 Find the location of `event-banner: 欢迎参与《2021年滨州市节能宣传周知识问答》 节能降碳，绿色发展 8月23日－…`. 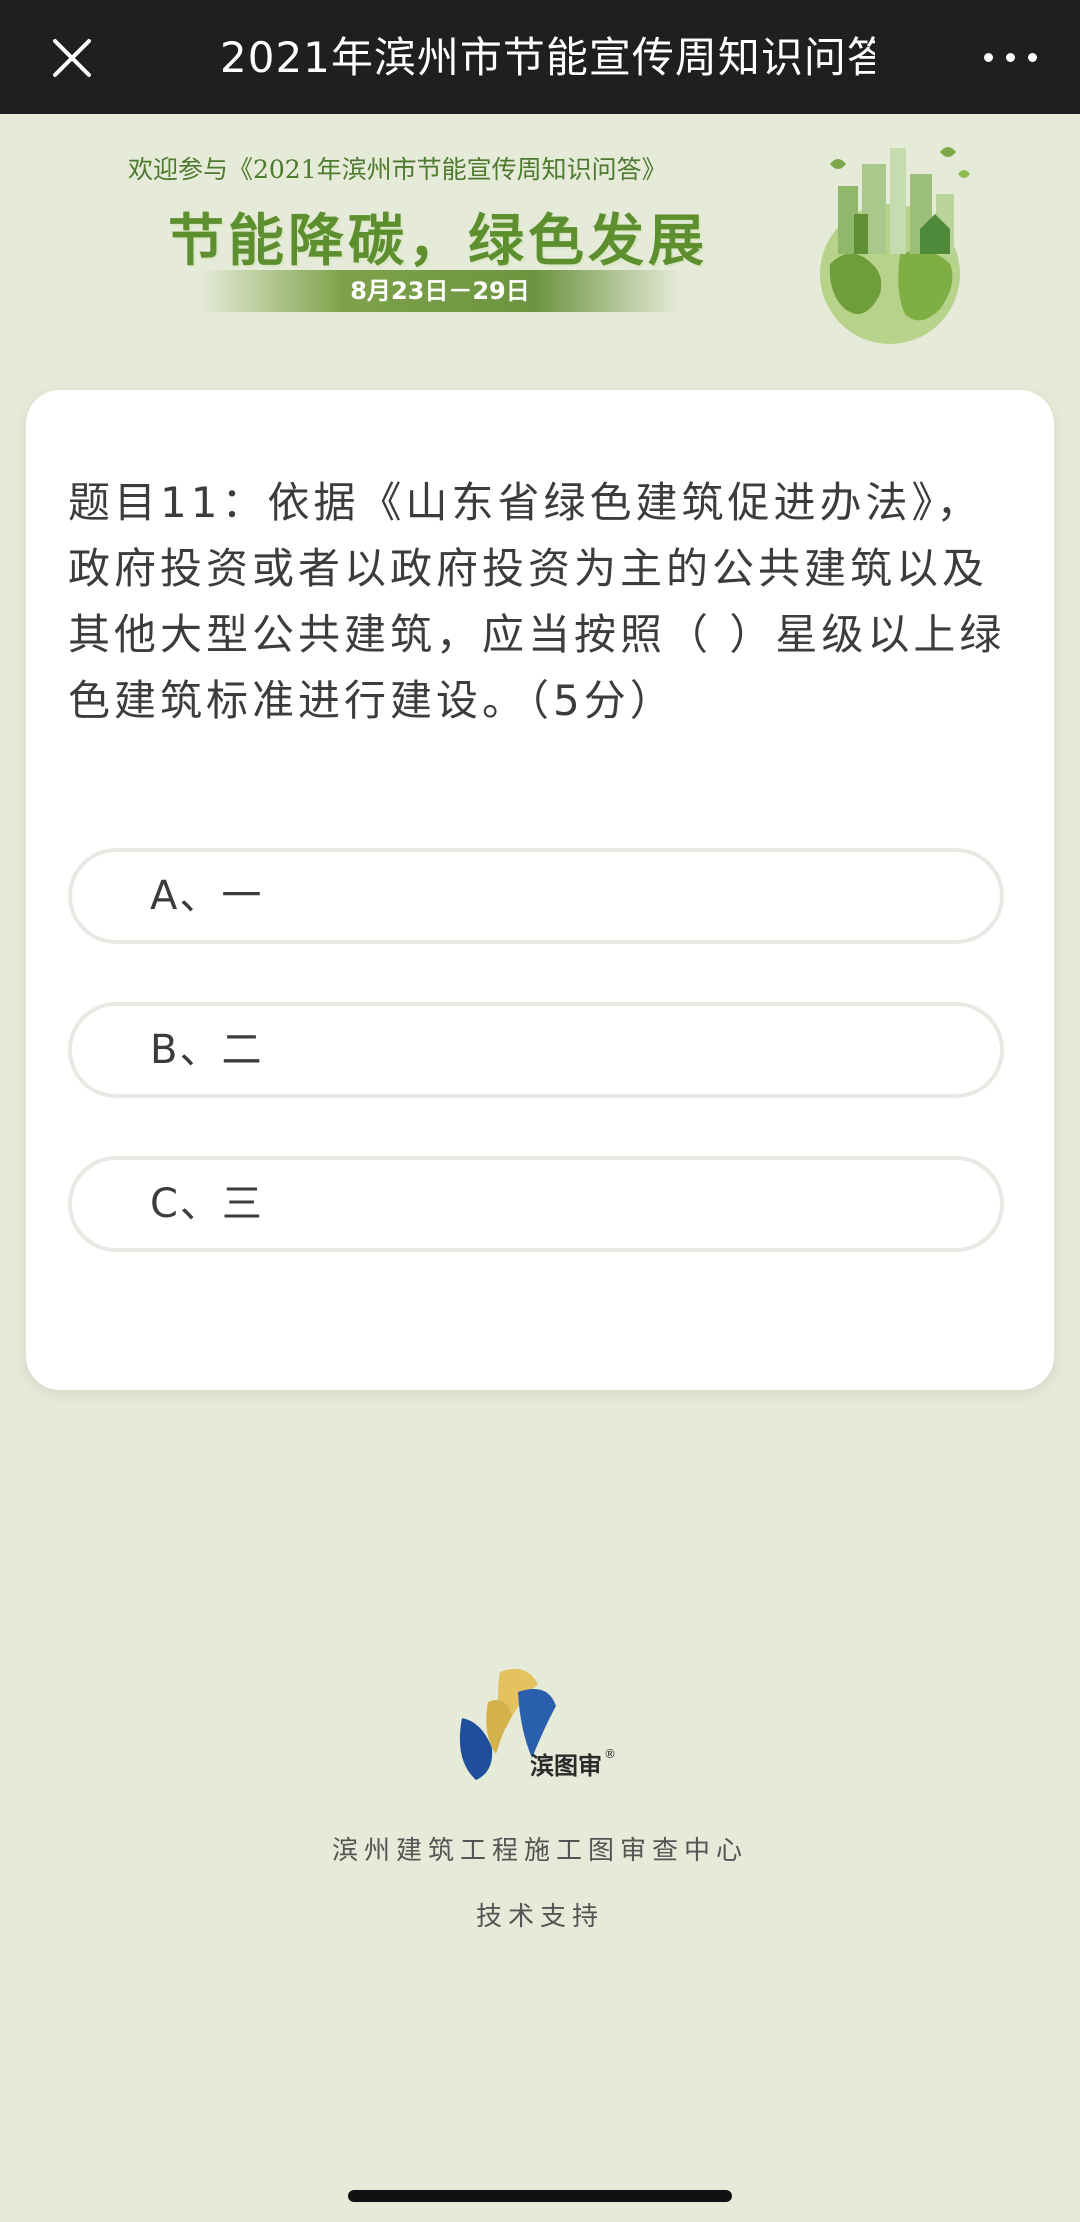

event-banner: 欢迎参与《2021年滨州市节能宣传周知识问答》 节能降碳，绿色发展 8月23日－… is located at coordinates (540, 234).